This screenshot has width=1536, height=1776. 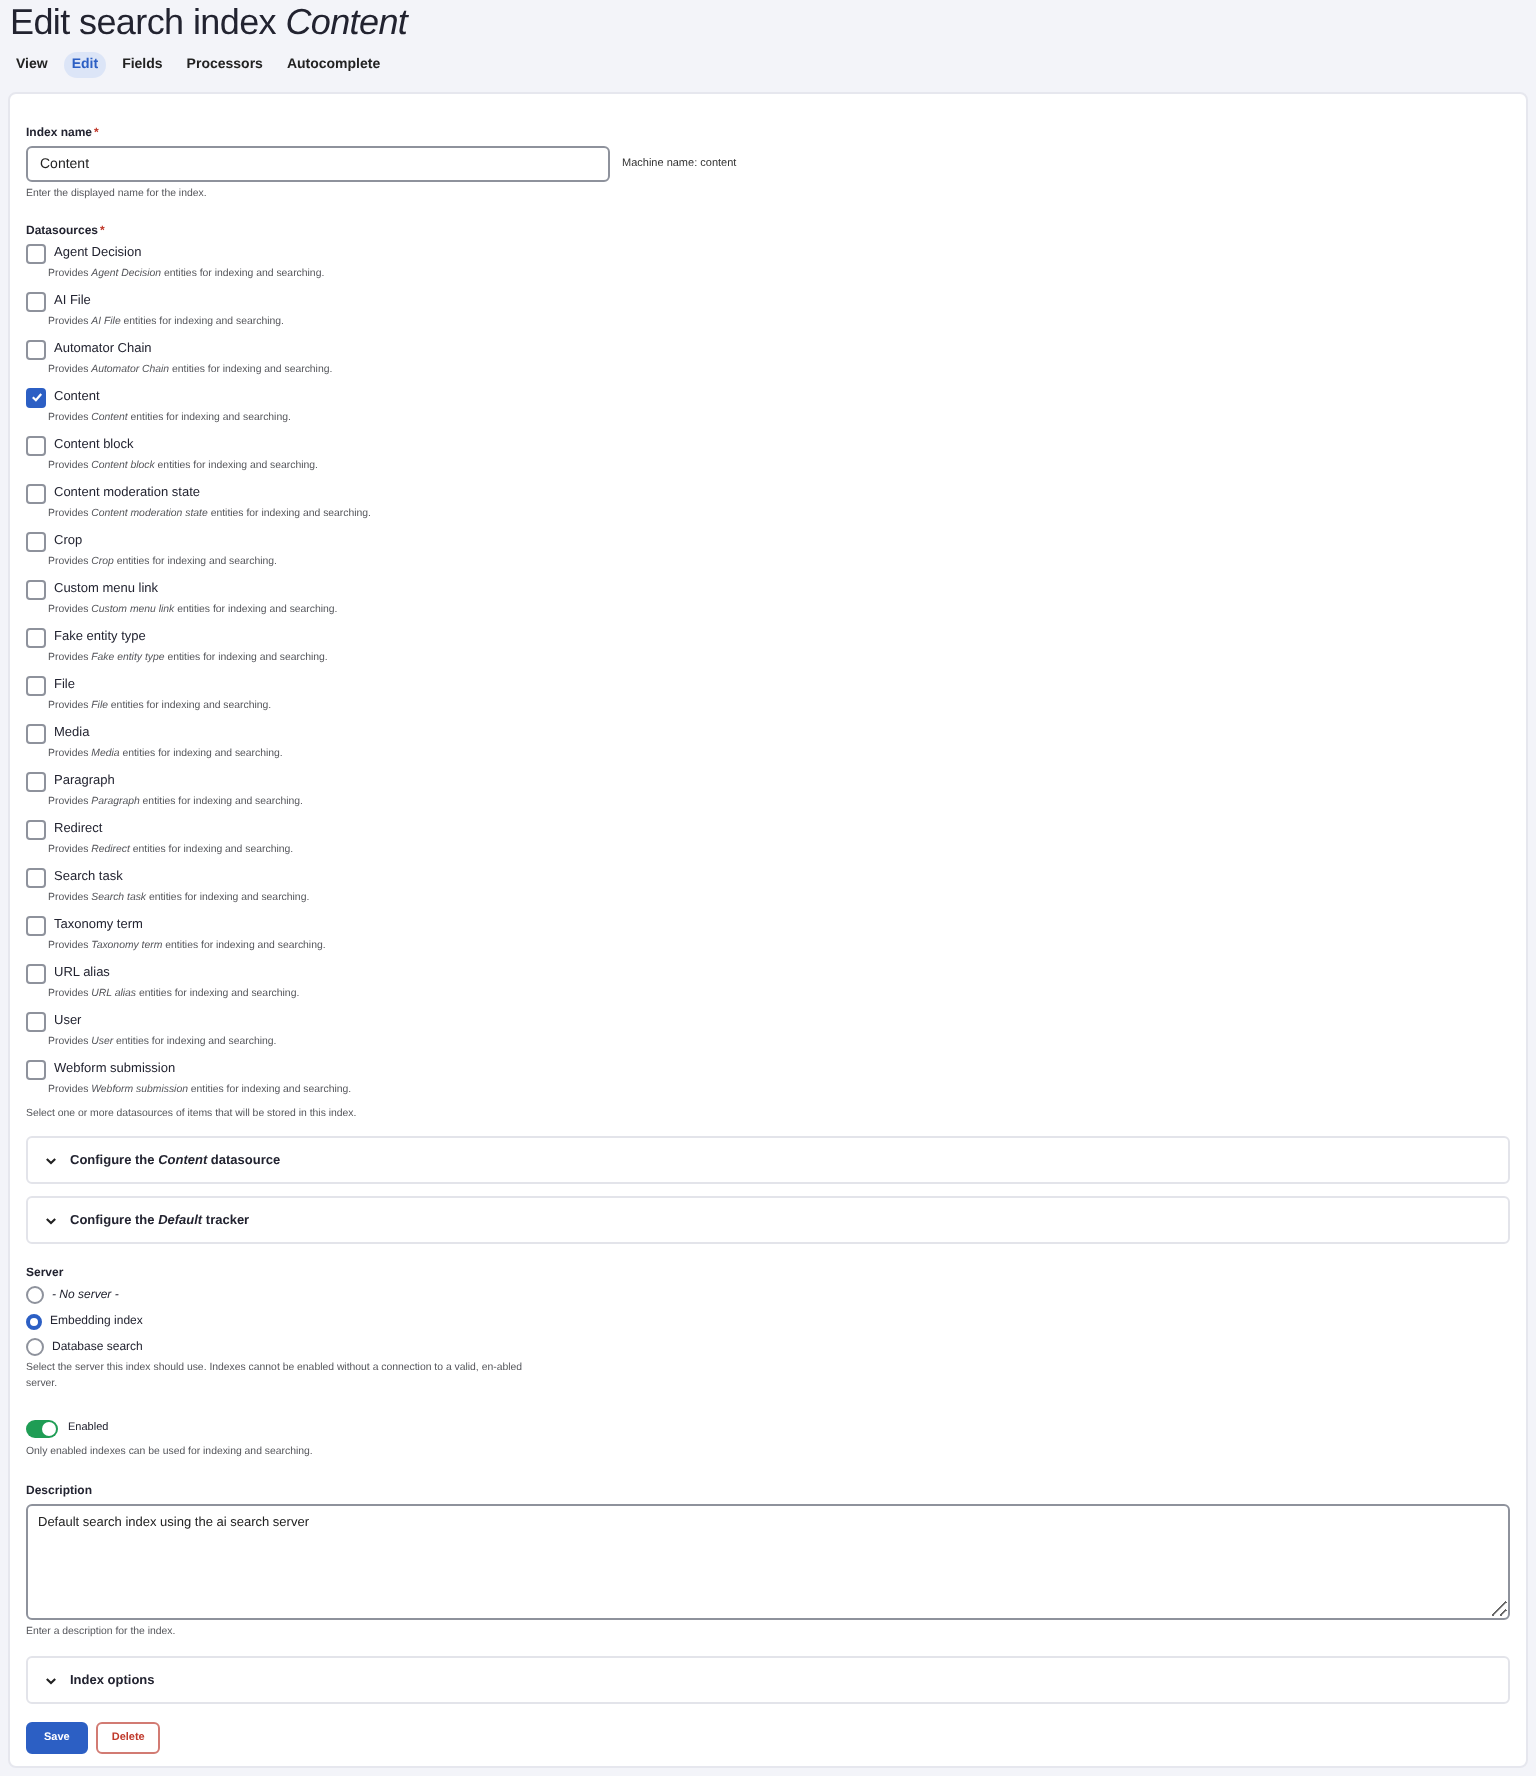 I want to click on checkmark-icon, so click(x=36, y=397).